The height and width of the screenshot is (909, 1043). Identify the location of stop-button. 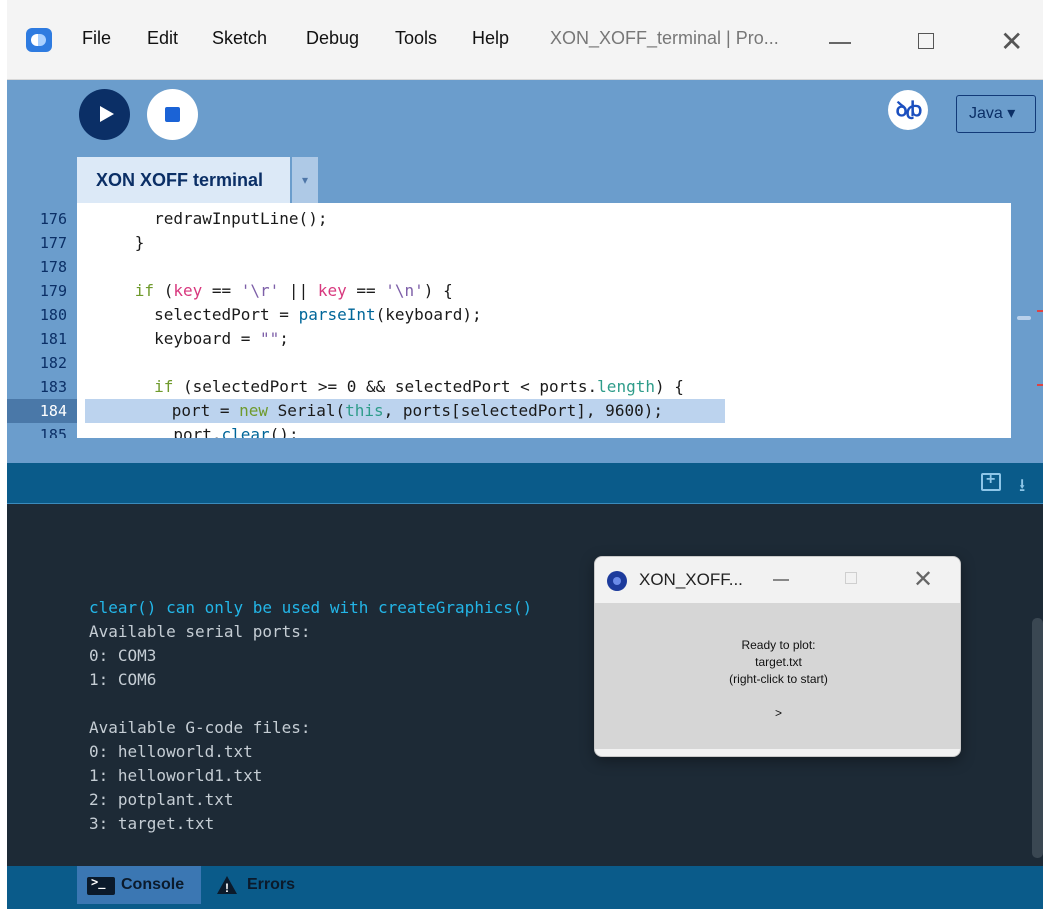
(172, 114).